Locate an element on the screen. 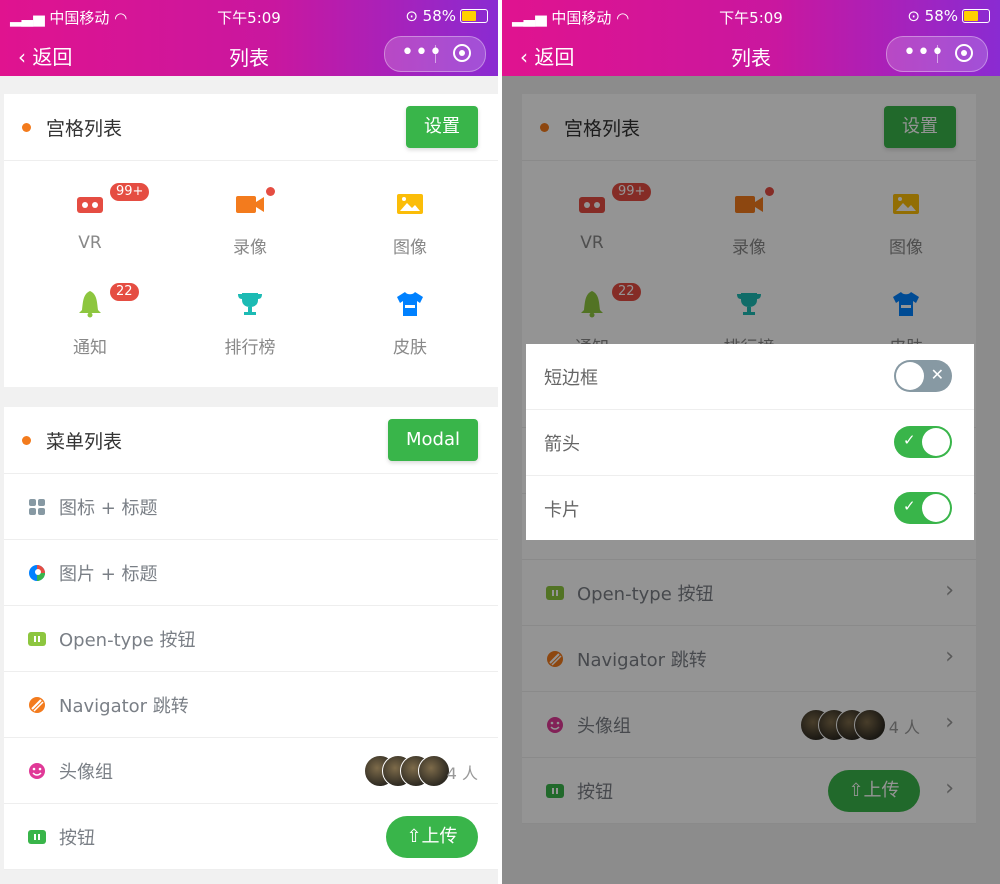  modal-row-label: 短边框 is located at coordinates (571, 378).